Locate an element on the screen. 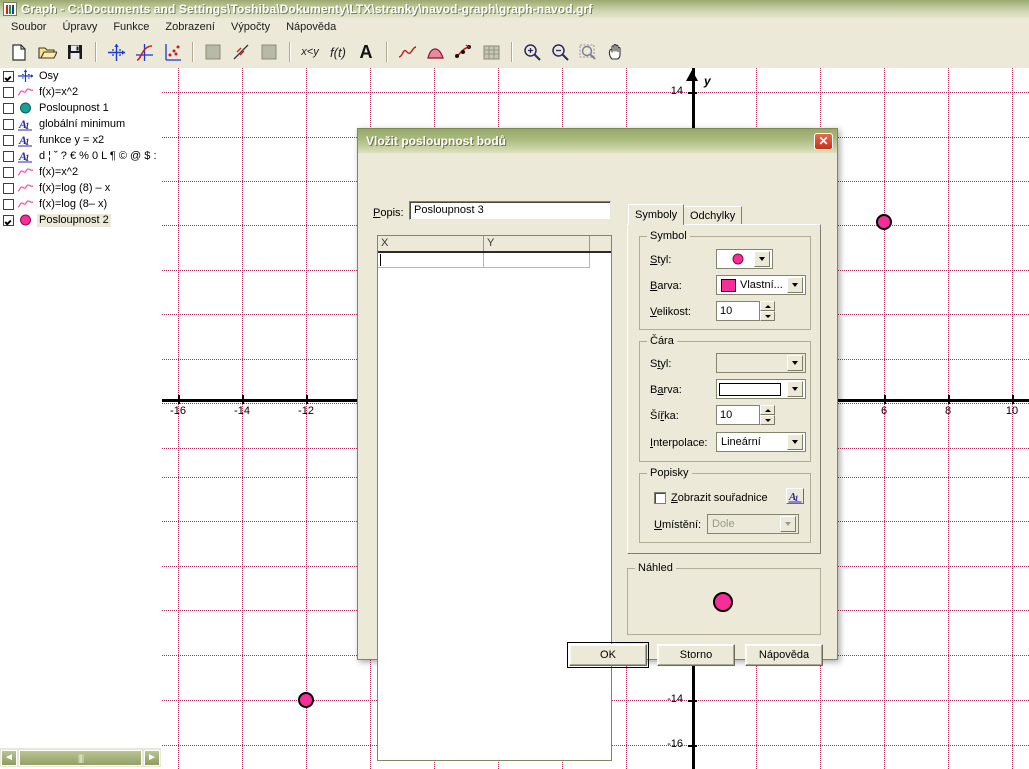  scrollbar-thumb: |||| is located at coordinates (80, 757).